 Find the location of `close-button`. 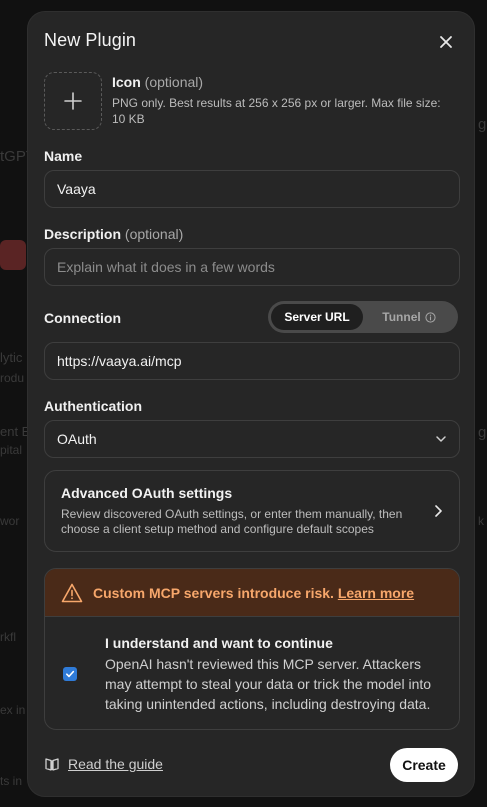

close-button is located at coordinates (446, 42).